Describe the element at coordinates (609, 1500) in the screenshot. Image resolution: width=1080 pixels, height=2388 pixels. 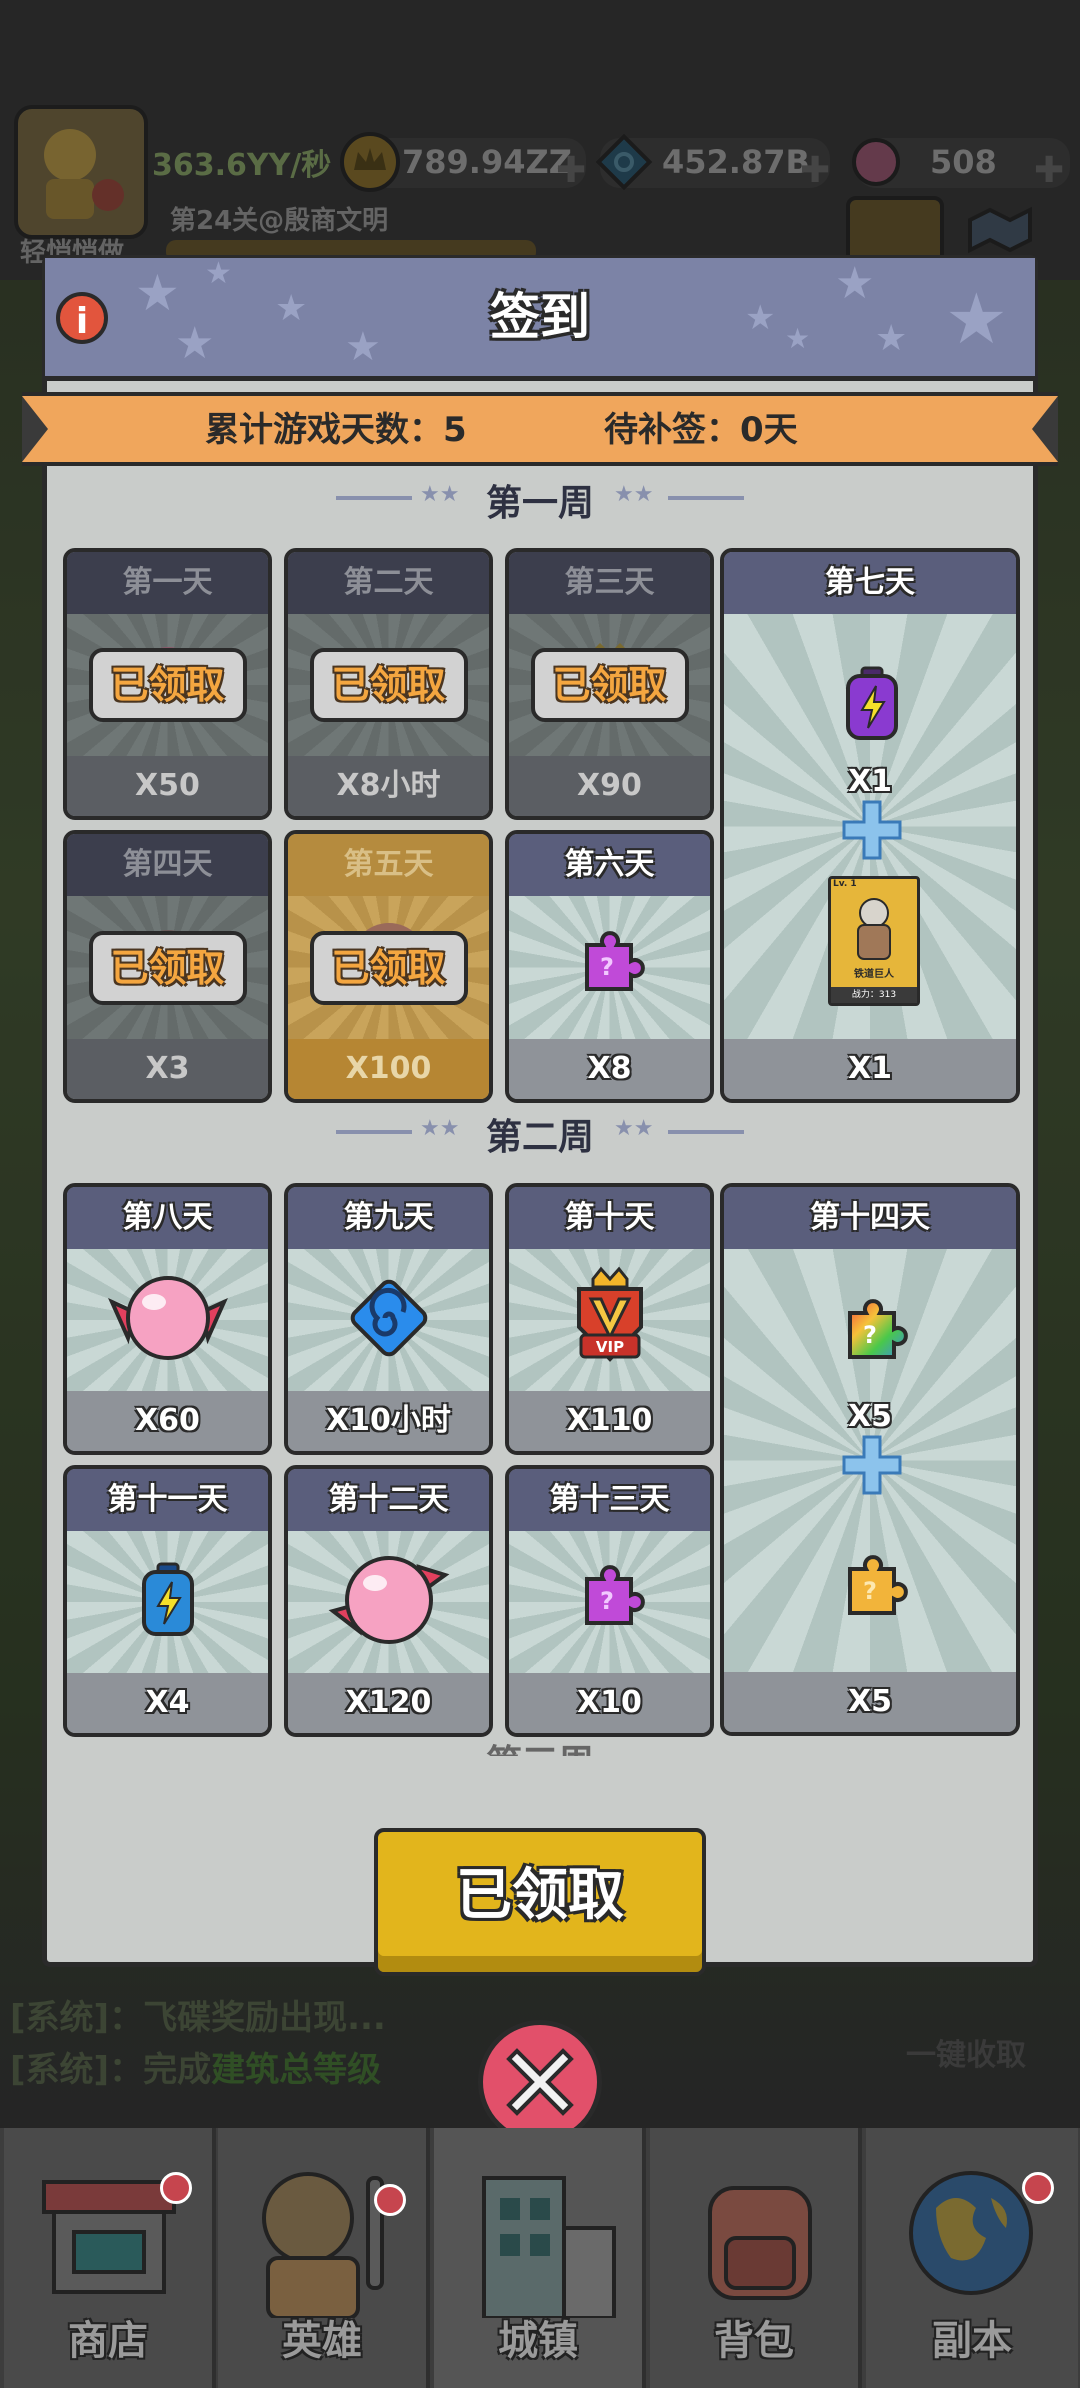
I see `day-label: 第十三天` at that location.